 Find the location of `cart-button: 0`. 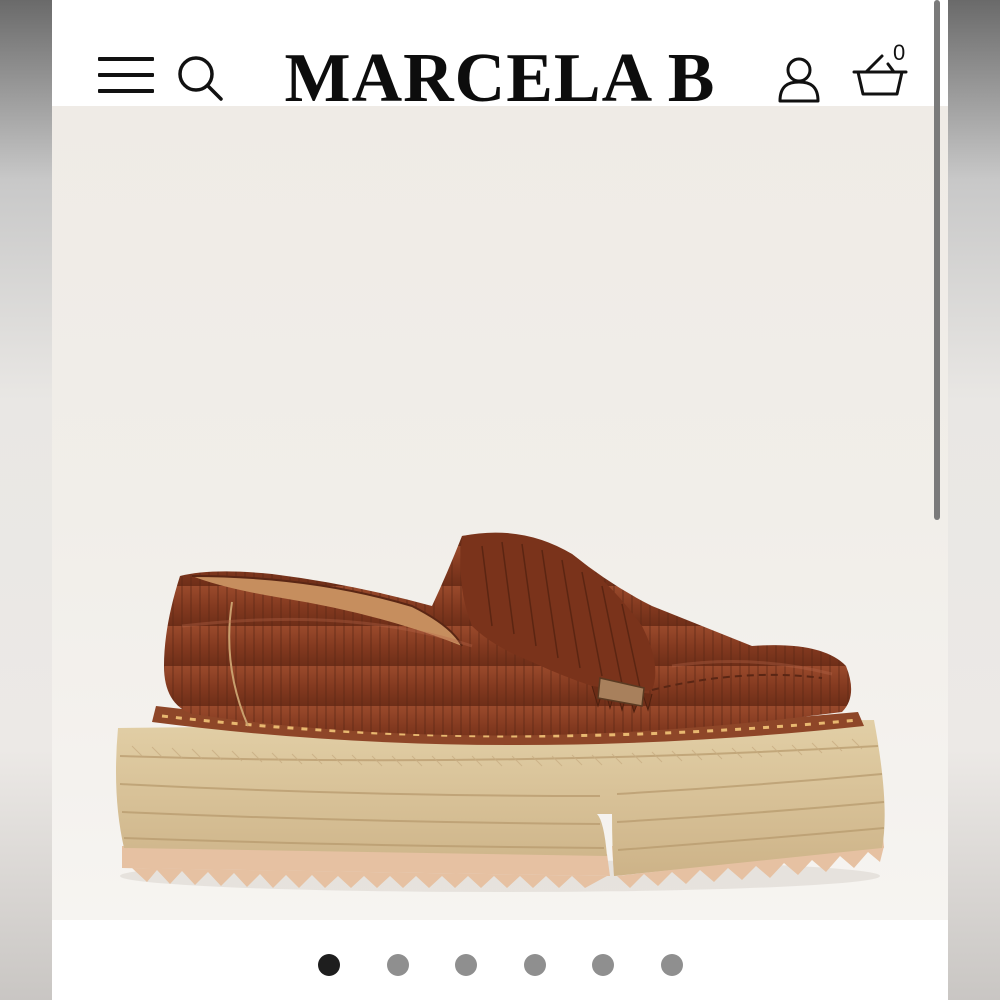

cart-button: 0 is located at coordinates (882, 72).